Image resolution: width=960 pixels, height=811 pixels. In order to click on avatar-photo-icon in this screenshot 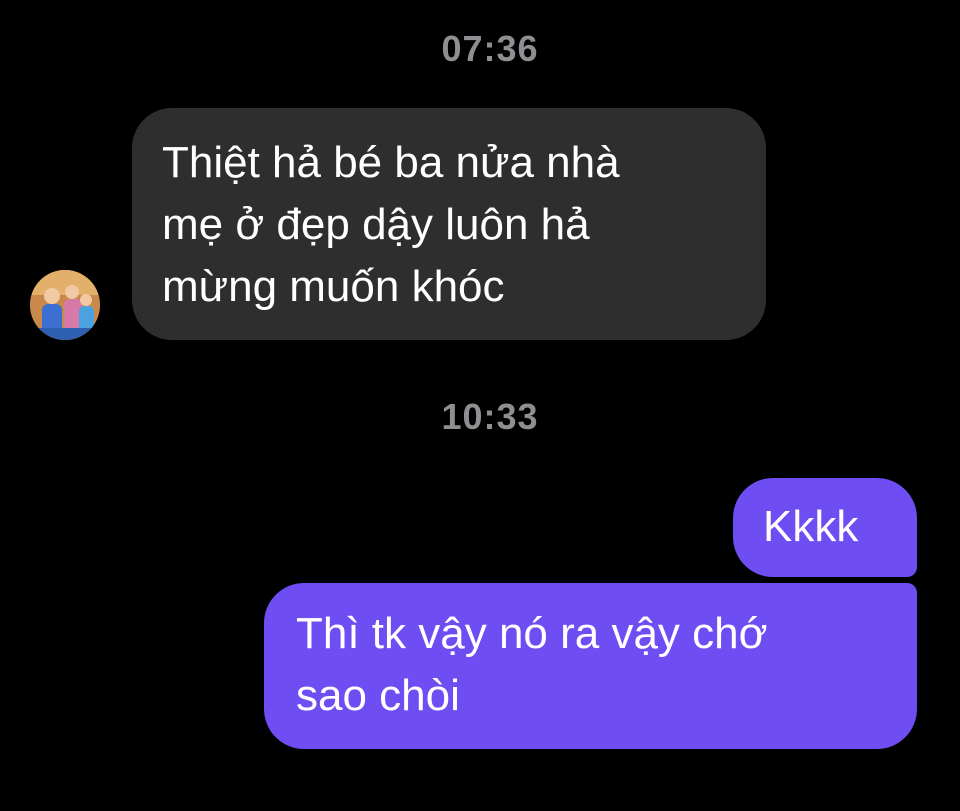, I will do `click(65, 305)`.